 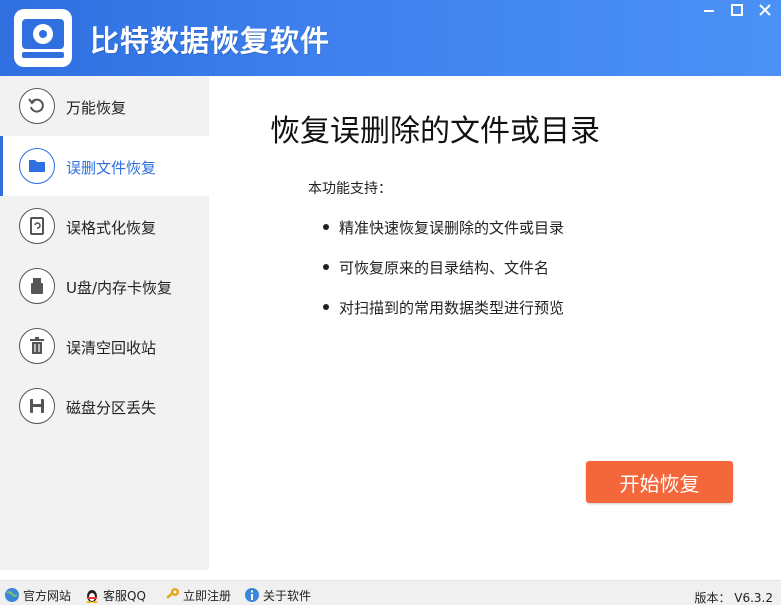 I want to click on restore-icon, so click(x=37, y=106).